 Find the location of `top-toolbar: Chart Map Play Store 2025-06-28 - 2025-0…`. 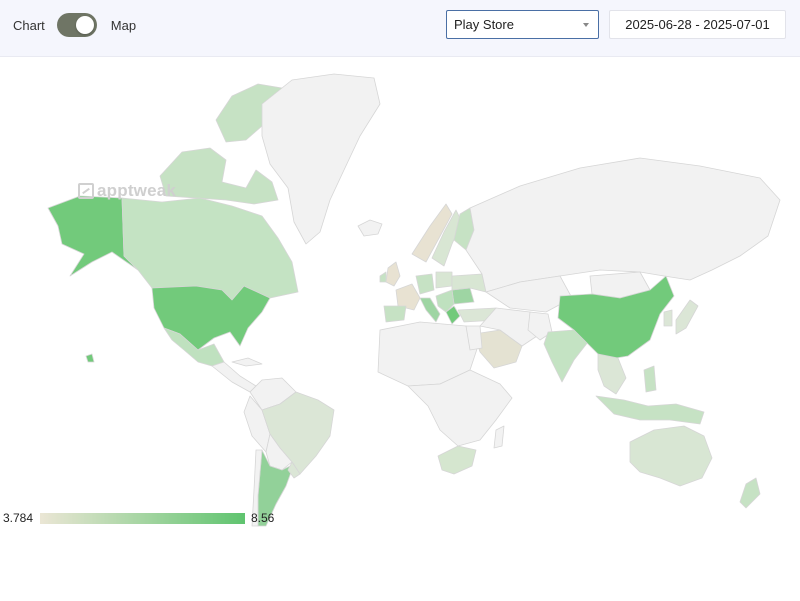

top-toolbar: Chart Map Play Store 2025-06-28 - 2025-0… is located at coordinates (400, 28).